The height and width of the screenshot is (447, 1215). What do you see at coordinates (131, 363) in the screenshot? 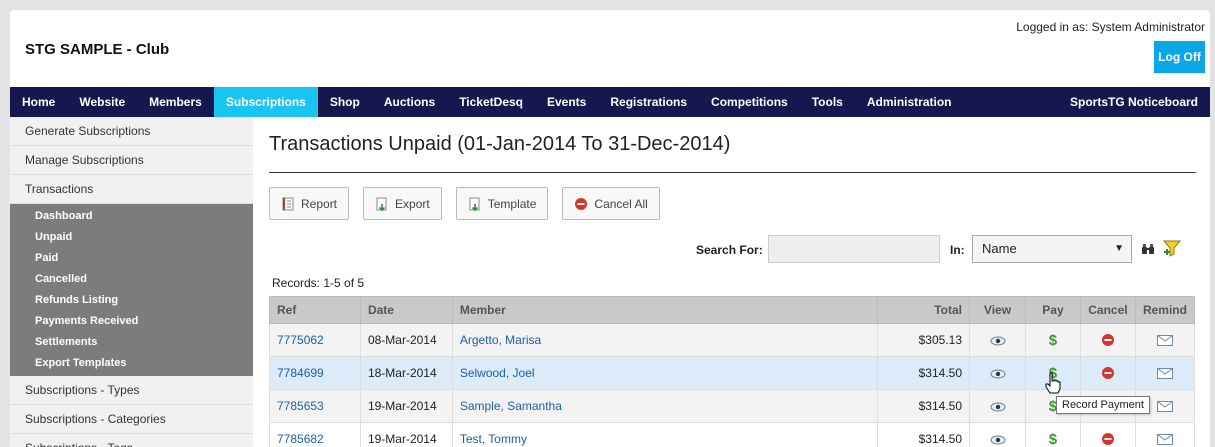
I see `sidebar-sub-export-templates: Export Templates` at bounding box center [131, 363].